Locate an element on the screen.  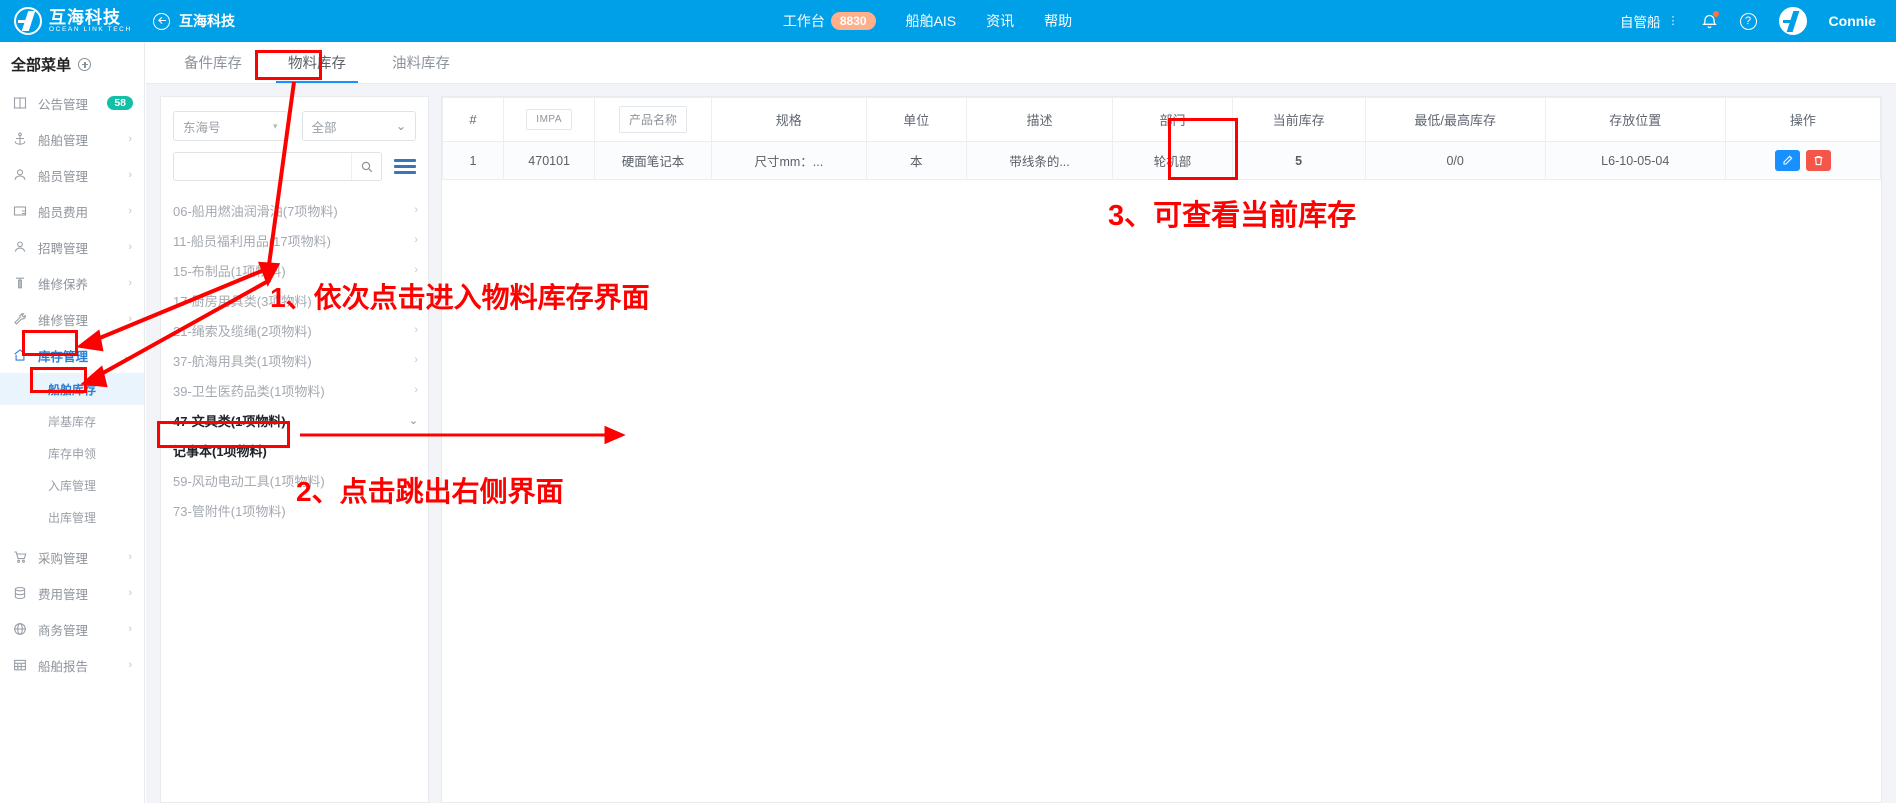
bell-icon is located at coordinates (1710, 20).